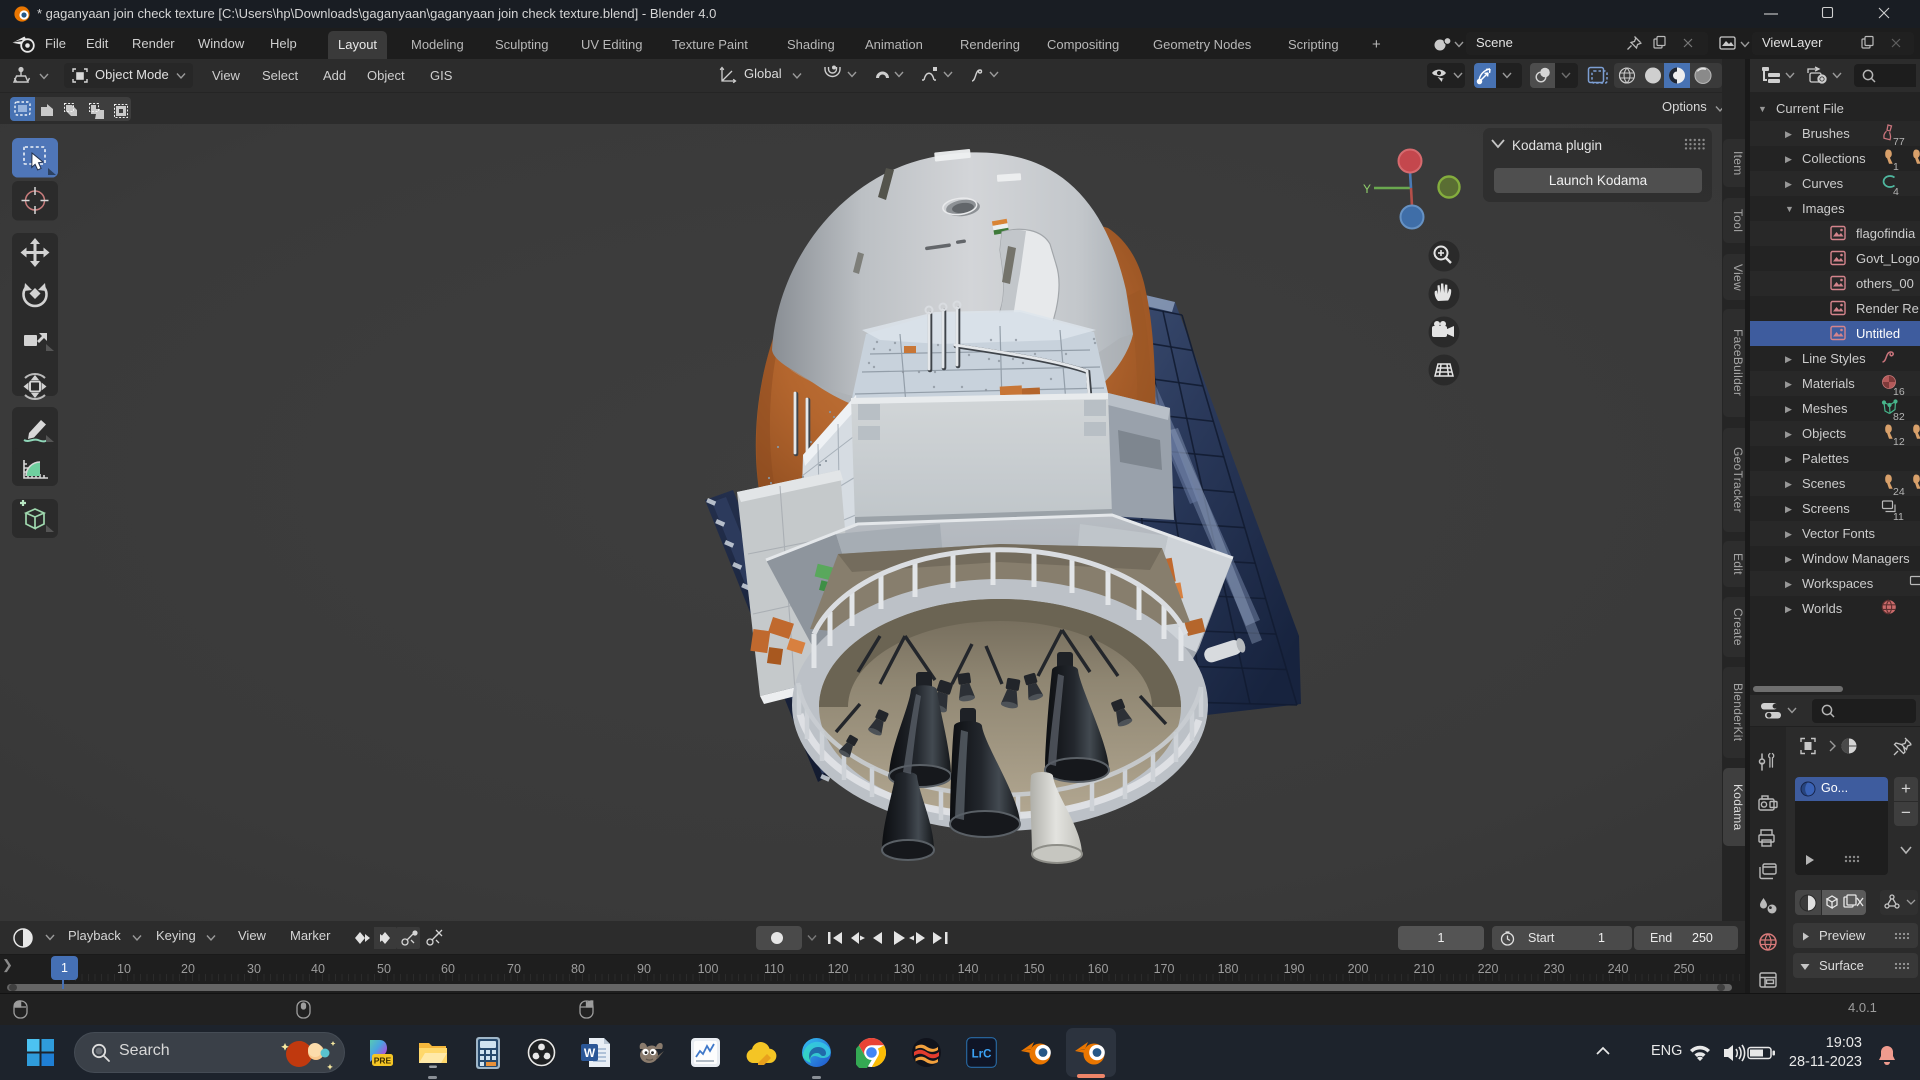 The height and width of the screenshot is (1080, 1920). What do you see at coordinates (1598, 180) in the screenshot?
I see `svg-text: Launch Kodama` at bounding box center [1598, 180].